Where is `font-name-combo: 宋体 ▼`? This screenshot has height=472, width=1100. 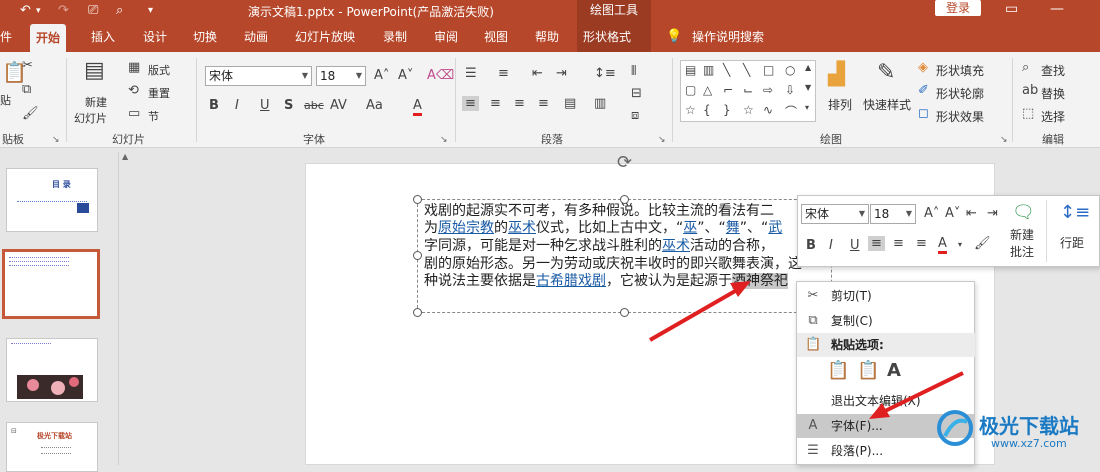 font-name-combo: 宋体 ▼ is located at coordinates (258, 76).